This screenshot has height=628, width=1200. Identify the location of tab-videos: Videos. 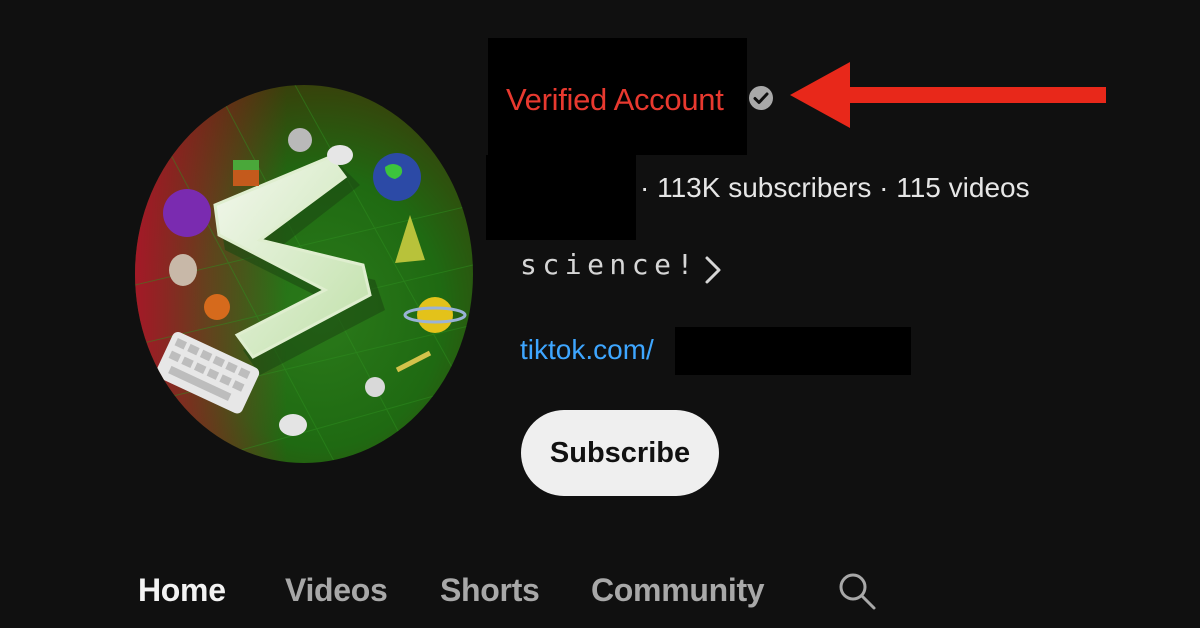
(336, 590).